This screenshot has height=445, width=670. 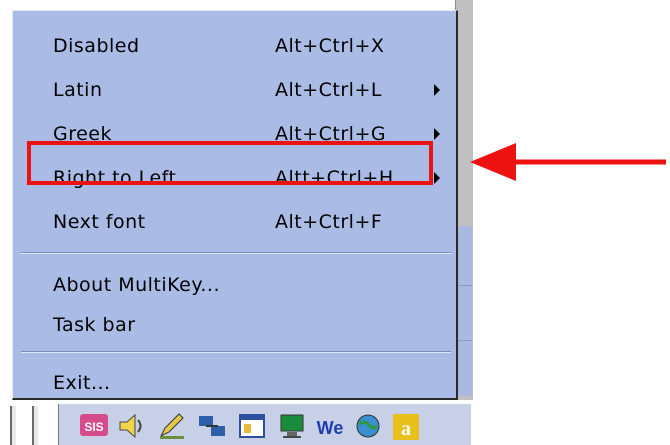 What do you see at coordinates (406, 429) in the screenshot?
I see `svg-text: a` at bounding box center [406, 429].